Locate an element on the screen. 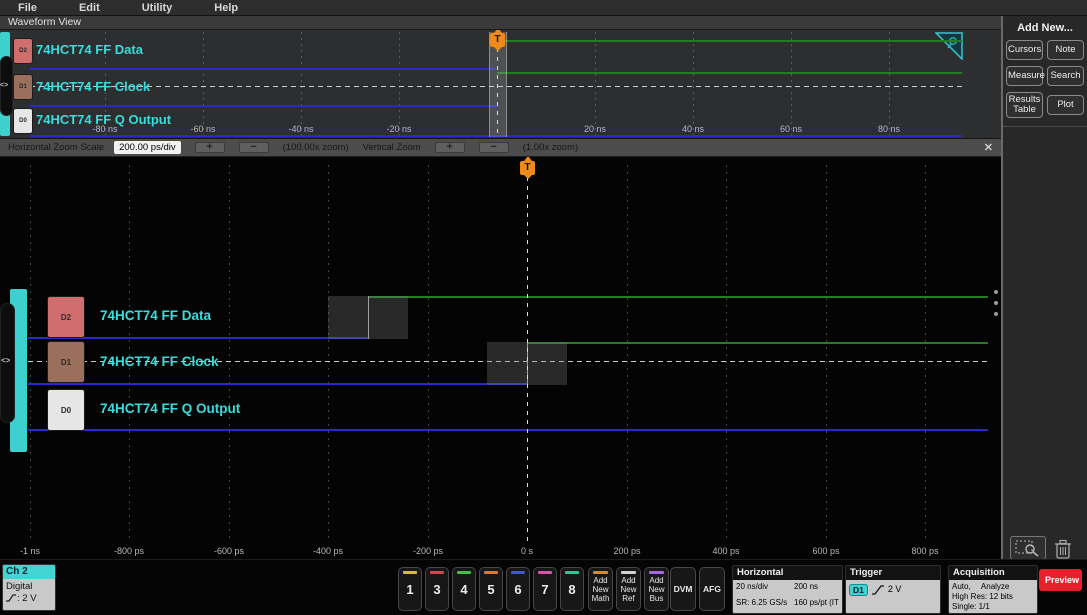 The height and width of the screenshot is (615, 1087). zoom-close-icon: ✕ is located at coordinates (988, 147).